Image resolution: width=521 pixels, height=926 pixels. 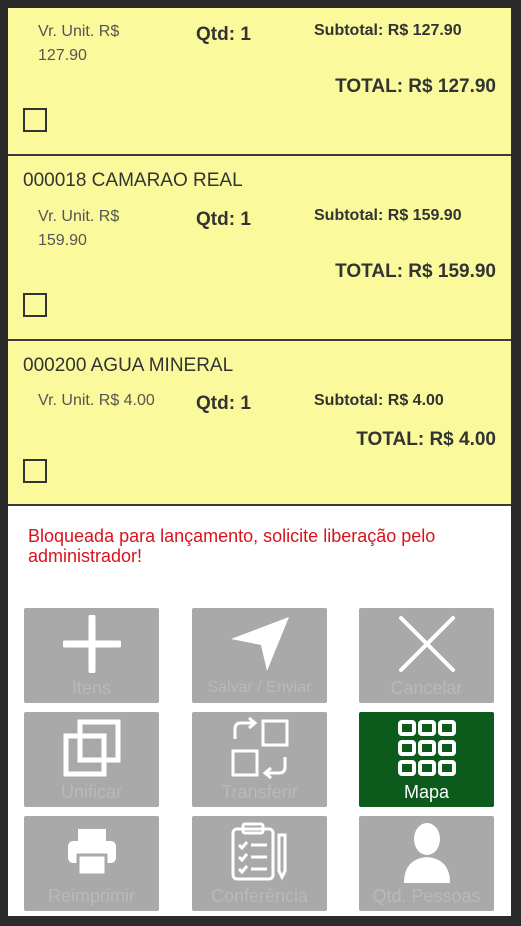 I want to click on reimprimir-label: Reimprimir, so click(x=91, y=896).